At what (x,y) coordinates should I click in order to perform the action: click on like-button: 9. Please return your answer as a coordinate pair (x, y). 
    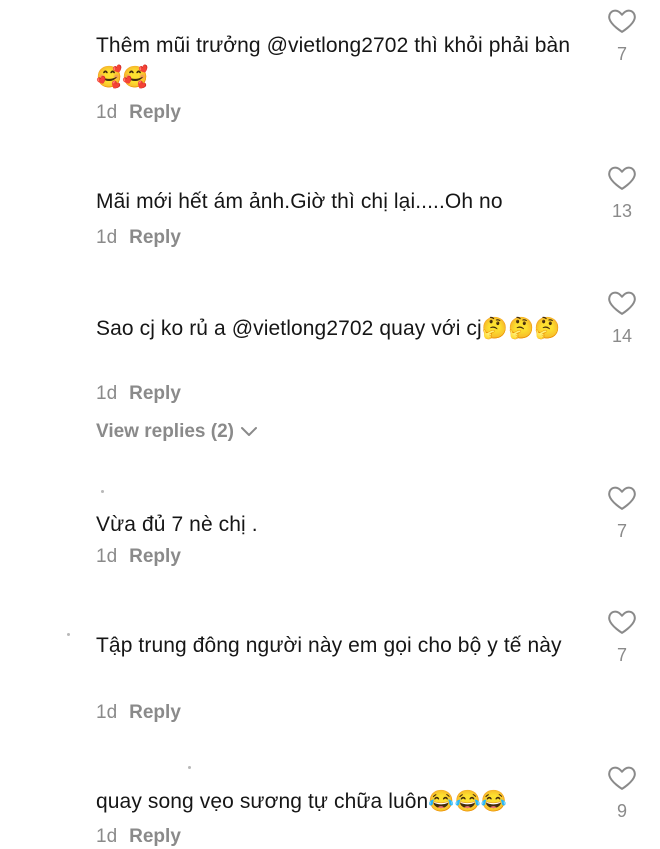
    Looking at the image, I should click on (622, 792).